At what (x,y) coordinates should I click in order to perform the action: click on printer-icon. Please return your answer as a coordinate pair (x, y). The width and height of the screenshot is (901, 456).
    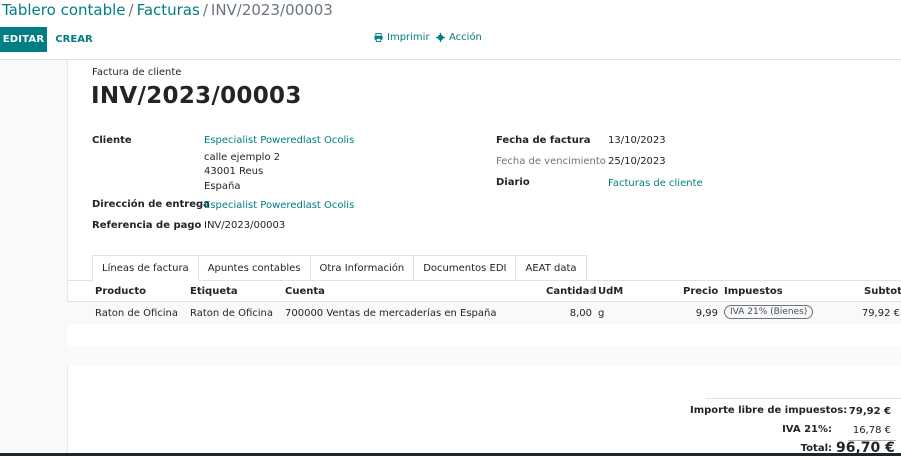
    Looking at the image, I should click on (378, 37).